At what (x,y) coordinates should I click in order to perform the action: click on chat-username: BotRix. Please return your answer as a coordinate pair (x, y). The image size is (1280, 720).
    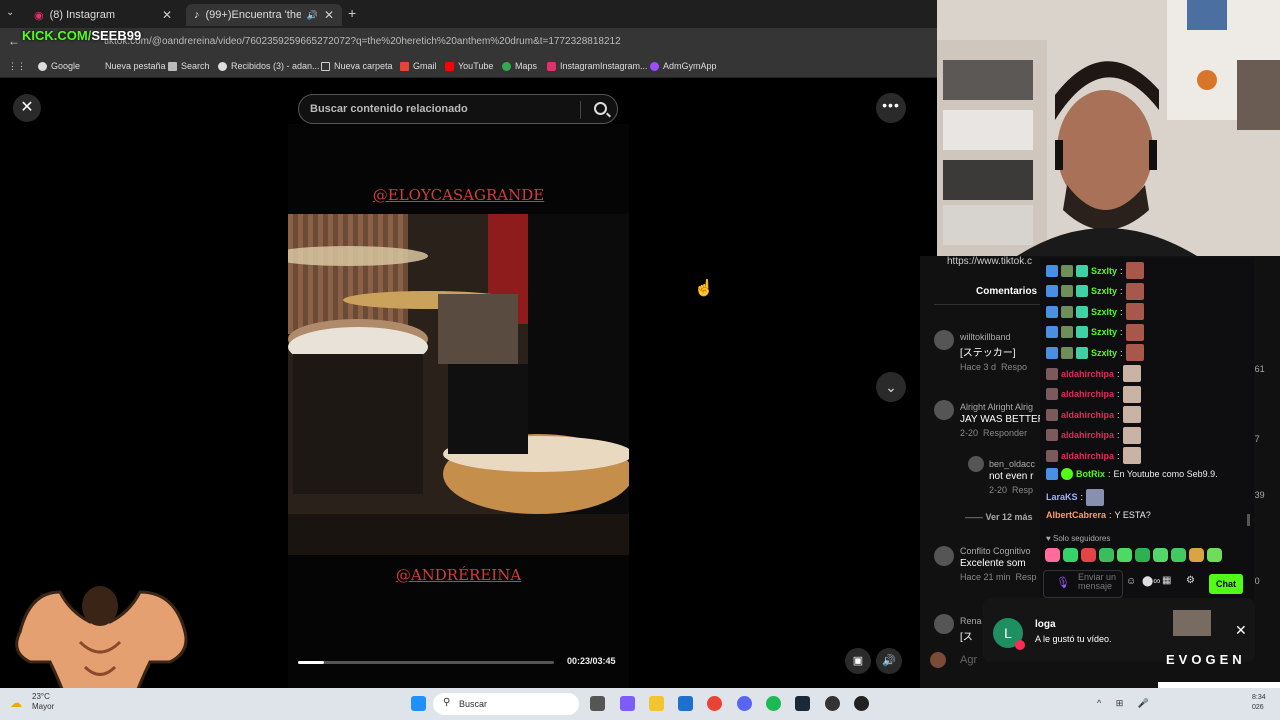
    Looking at the image, I should click on (1090, 474).